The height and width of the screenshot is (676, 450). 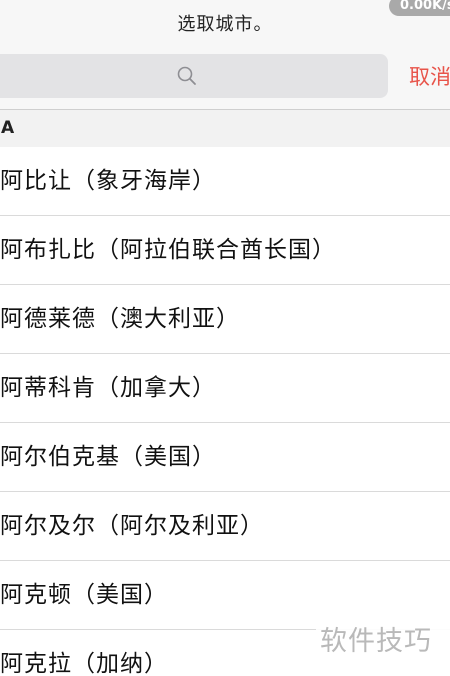 I want to click on city-label: 阿蒂科肯（加拿大）, so click(x=108, y=388).